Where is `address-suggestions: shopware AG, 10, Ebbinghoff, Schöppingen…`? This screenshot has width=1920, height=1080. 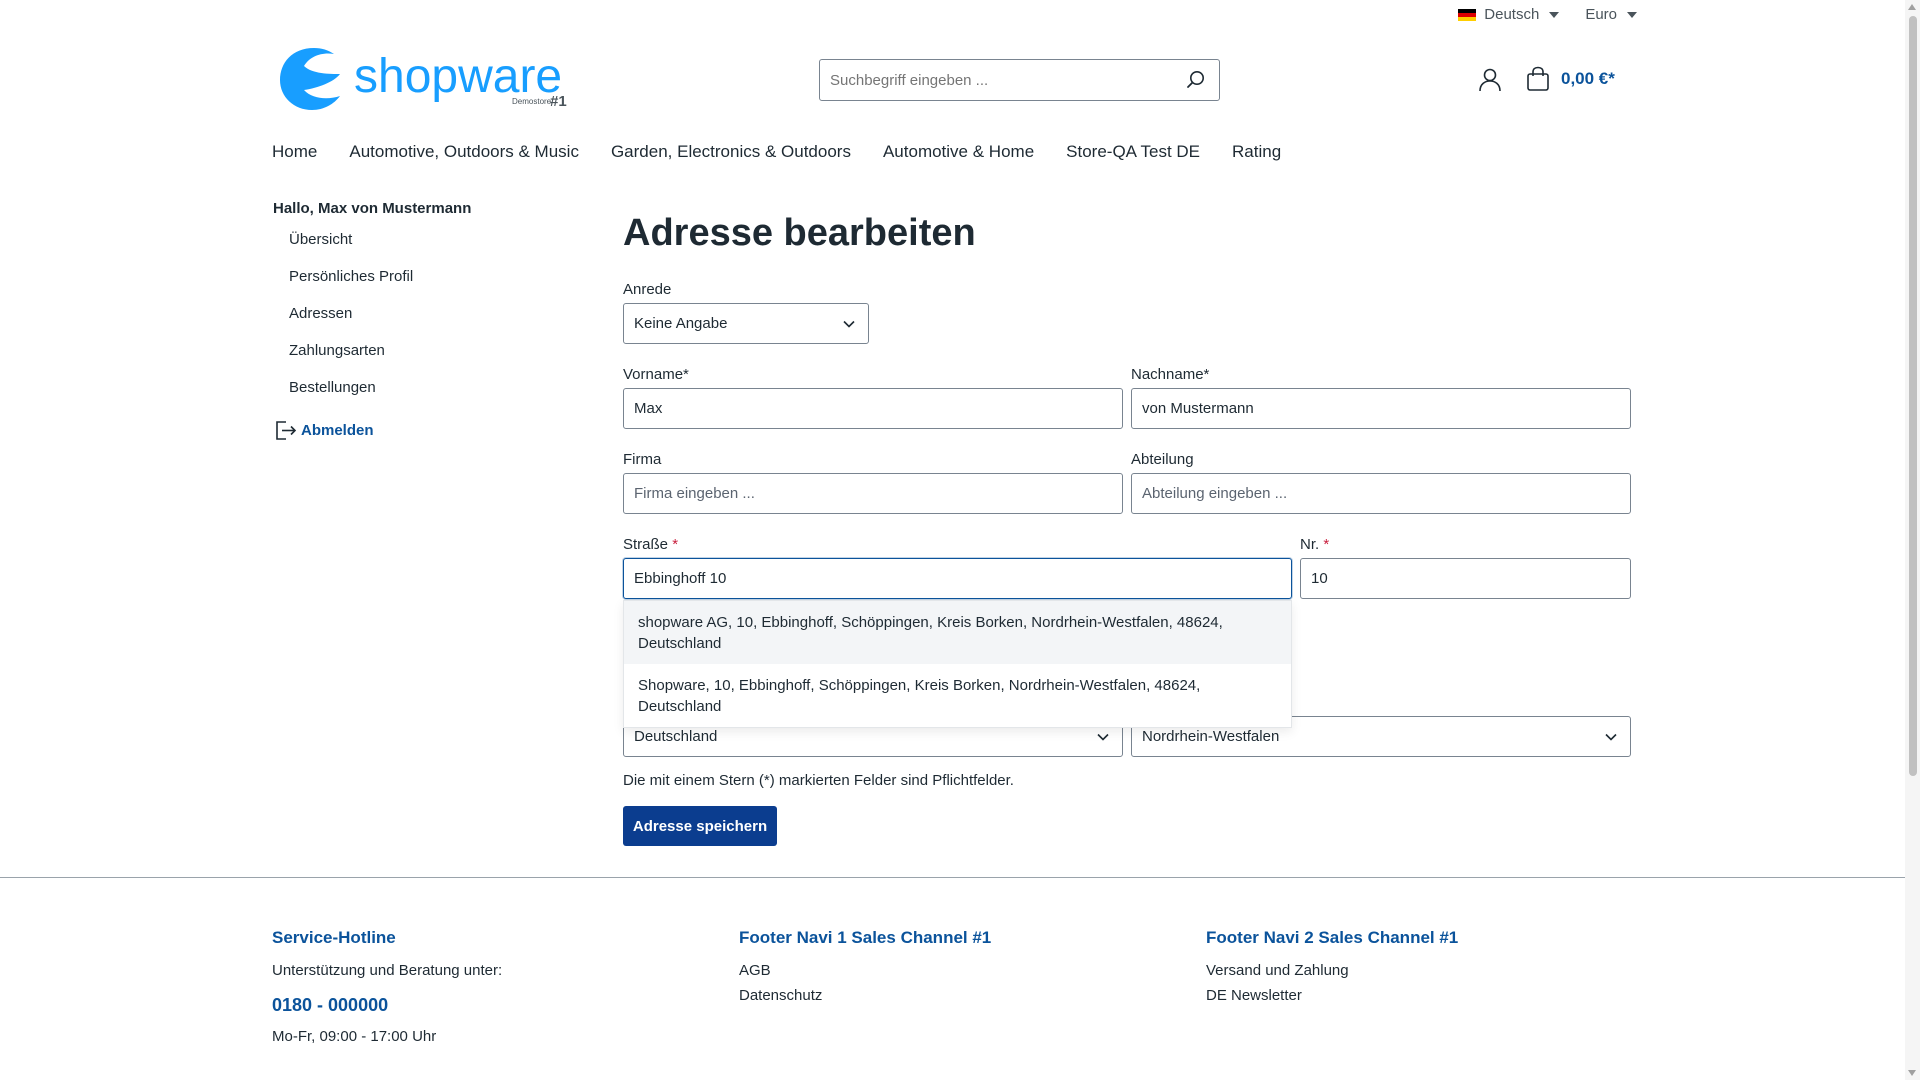 address-suggestions: shopware AG, 10, Ebbinghoff, Schöppingen… is located at coordinates (957, 664).